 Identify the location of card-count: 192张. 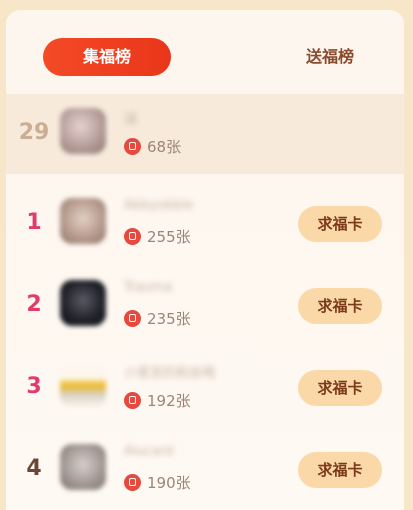
(157, 400).